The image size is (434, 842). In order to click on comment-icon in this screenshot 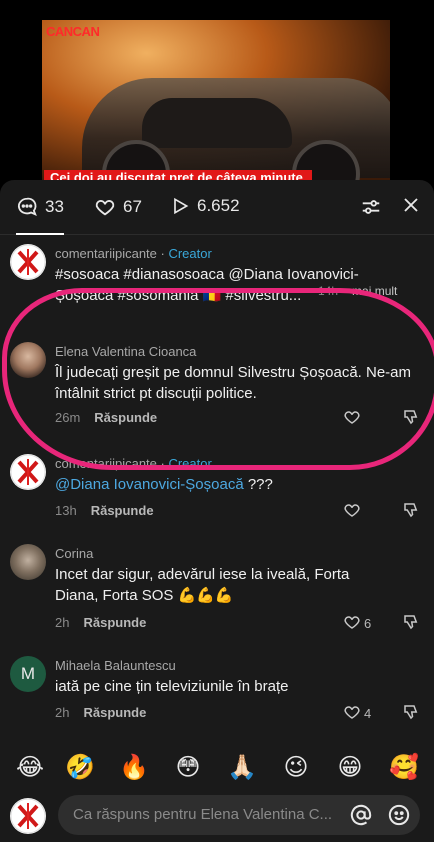, I will do `click(27, 207)`.